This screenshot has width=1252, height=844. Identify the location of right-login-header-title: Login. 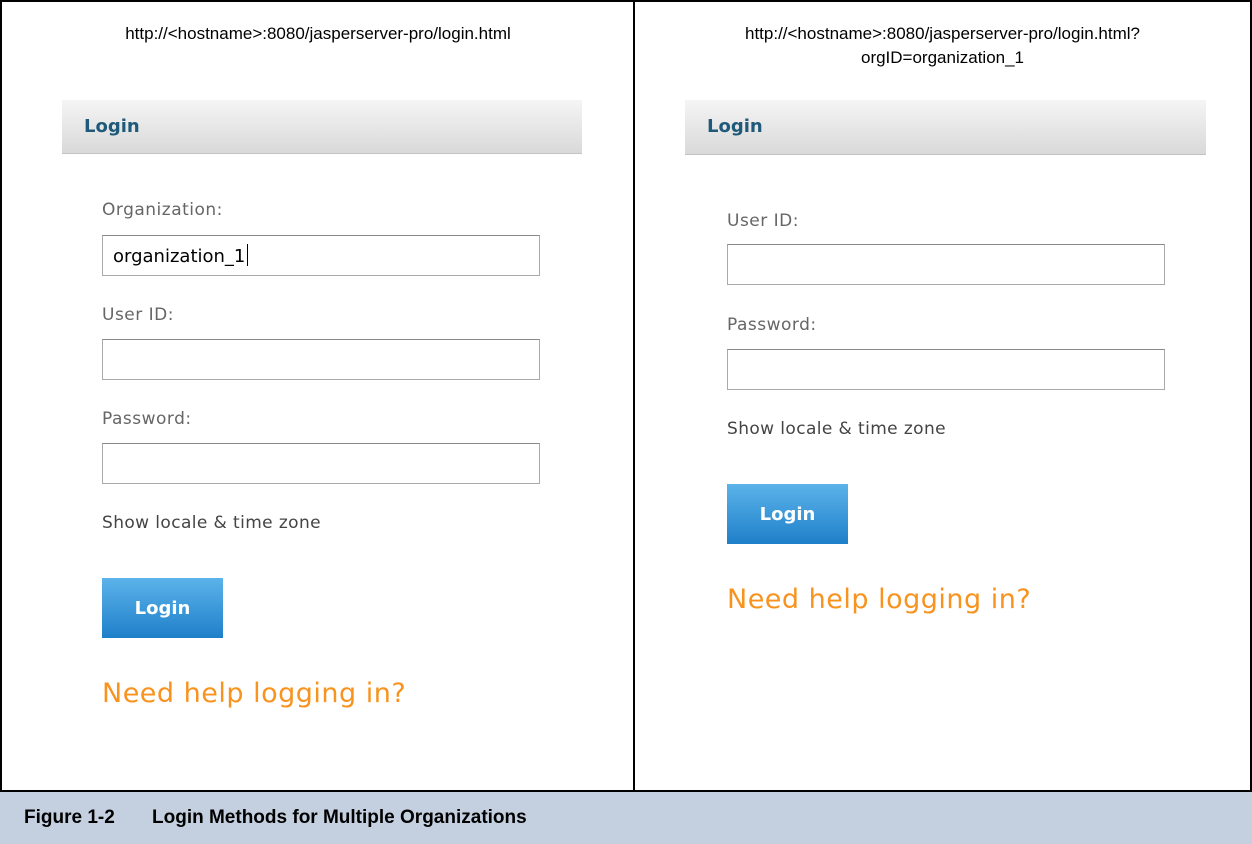
(735, 126).